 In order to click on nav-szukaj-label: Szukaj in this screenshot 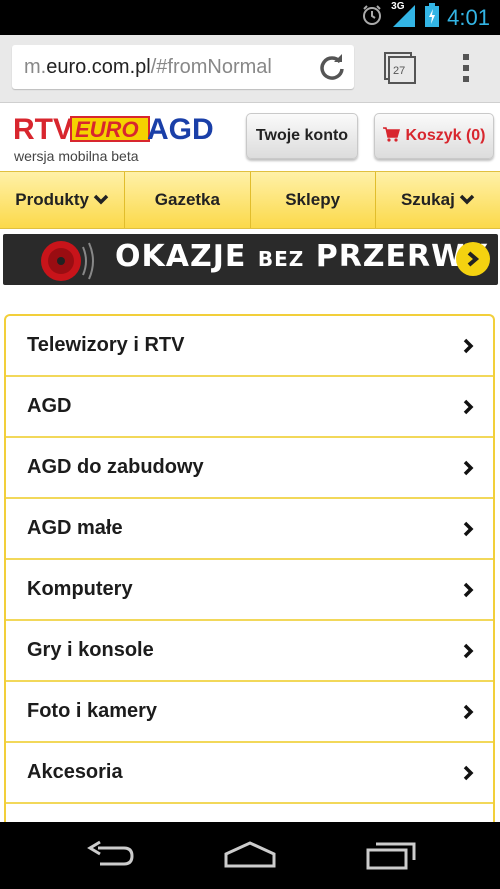, I will do `click(427, 199)`.